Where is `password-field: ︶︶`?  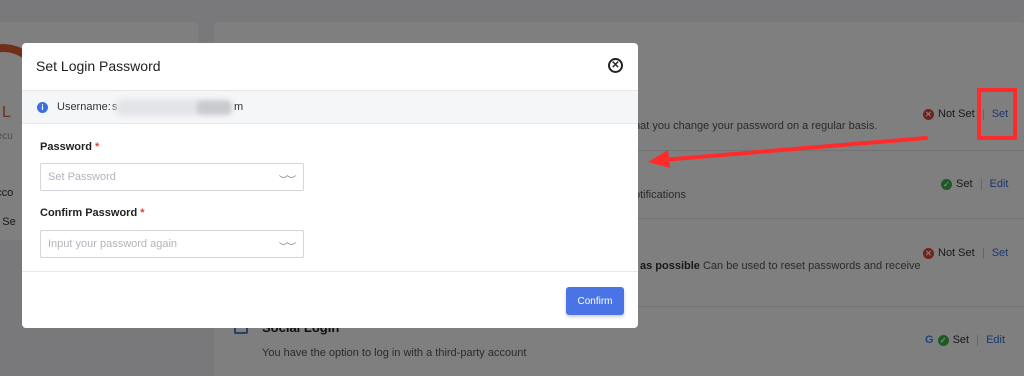
password-field: ︶︶ is located at coordinates (172, 177).